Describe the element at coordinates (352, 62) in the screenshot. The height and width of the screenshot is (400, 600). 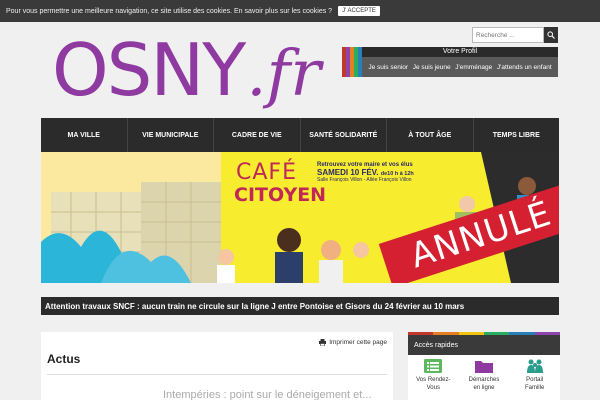
I see `profile-color-stripes` at that location.